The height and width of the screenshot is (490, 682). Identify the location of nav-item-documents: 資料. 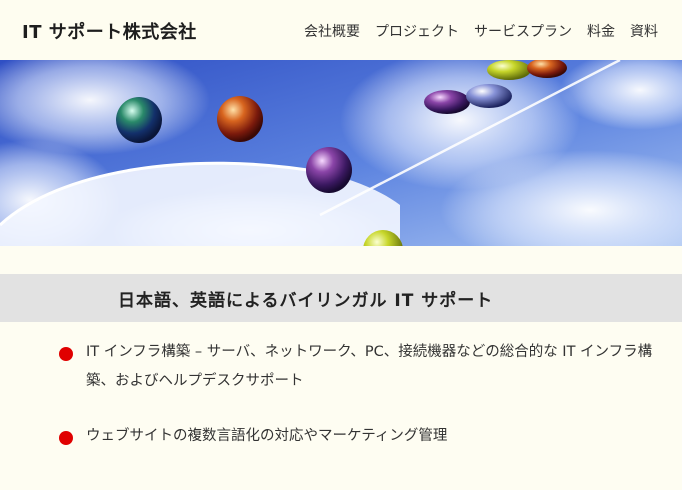
(644, 31).